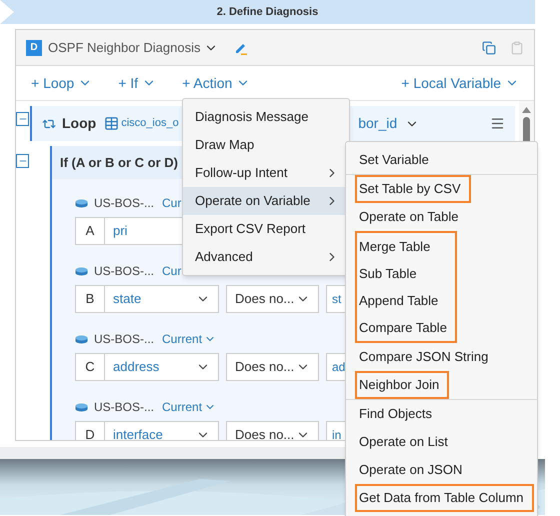 The height and width of the screenshot is (516, 560). What do you see at coordinates (441, 470) in the screenshot?
I see `menu-item: Operate on JSON` at bounding box center [441, 470].